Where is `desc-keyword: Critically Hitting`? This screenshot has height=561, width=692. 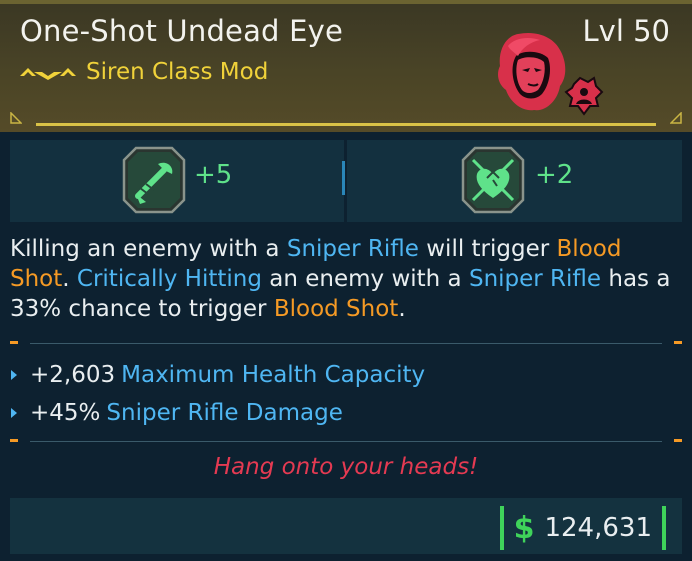
desc-keyword: Critically Hitting is located at coordinates (169, 279).